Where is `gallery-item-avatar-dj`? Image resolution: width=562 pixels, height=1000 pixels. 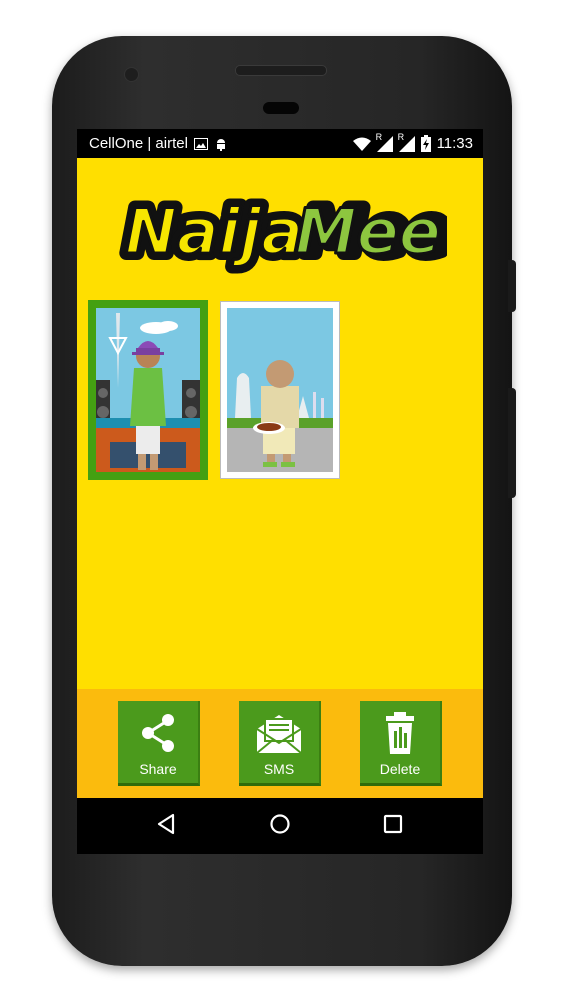 gallery-item-avatar-dj is located at coordinates (148, 390).